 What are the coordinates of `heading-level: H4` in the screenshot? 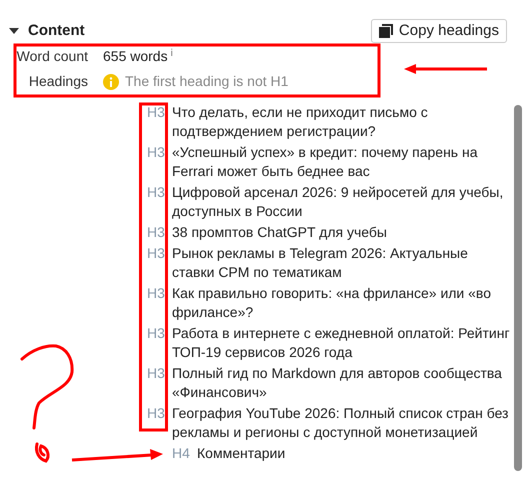 It's located at (181, 453).